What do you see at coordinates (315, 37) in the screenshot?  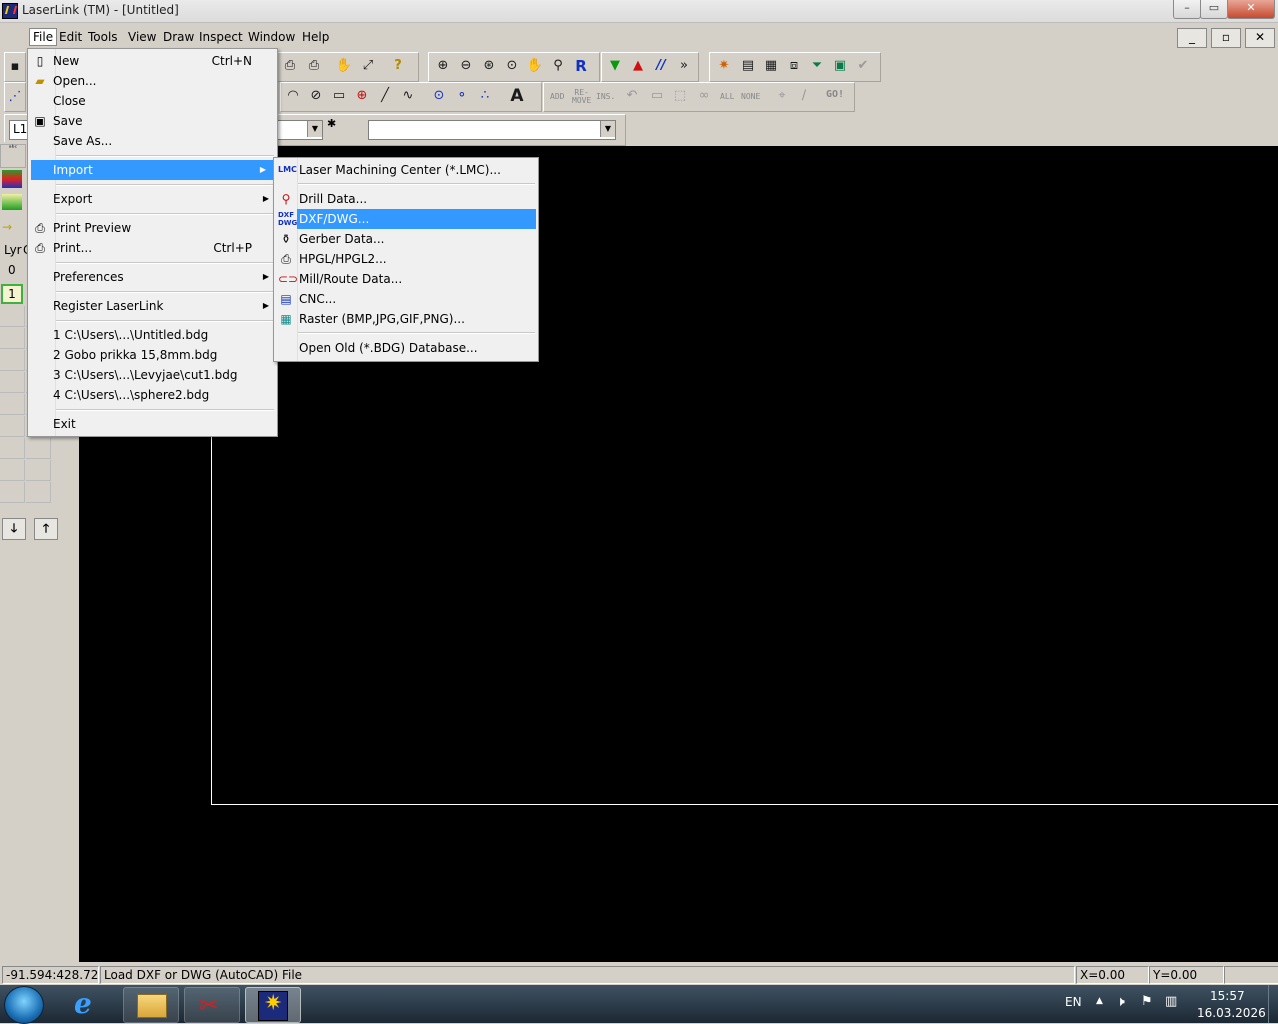 I see `menu-help: Help` at bounding box center [315, 37].